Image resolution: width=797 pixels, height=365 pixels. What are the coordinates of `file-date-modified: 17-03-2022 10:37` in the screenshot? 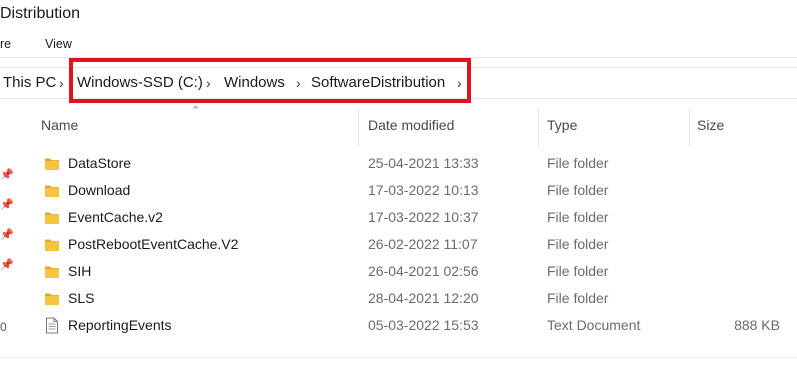 It's located at (423, 217).